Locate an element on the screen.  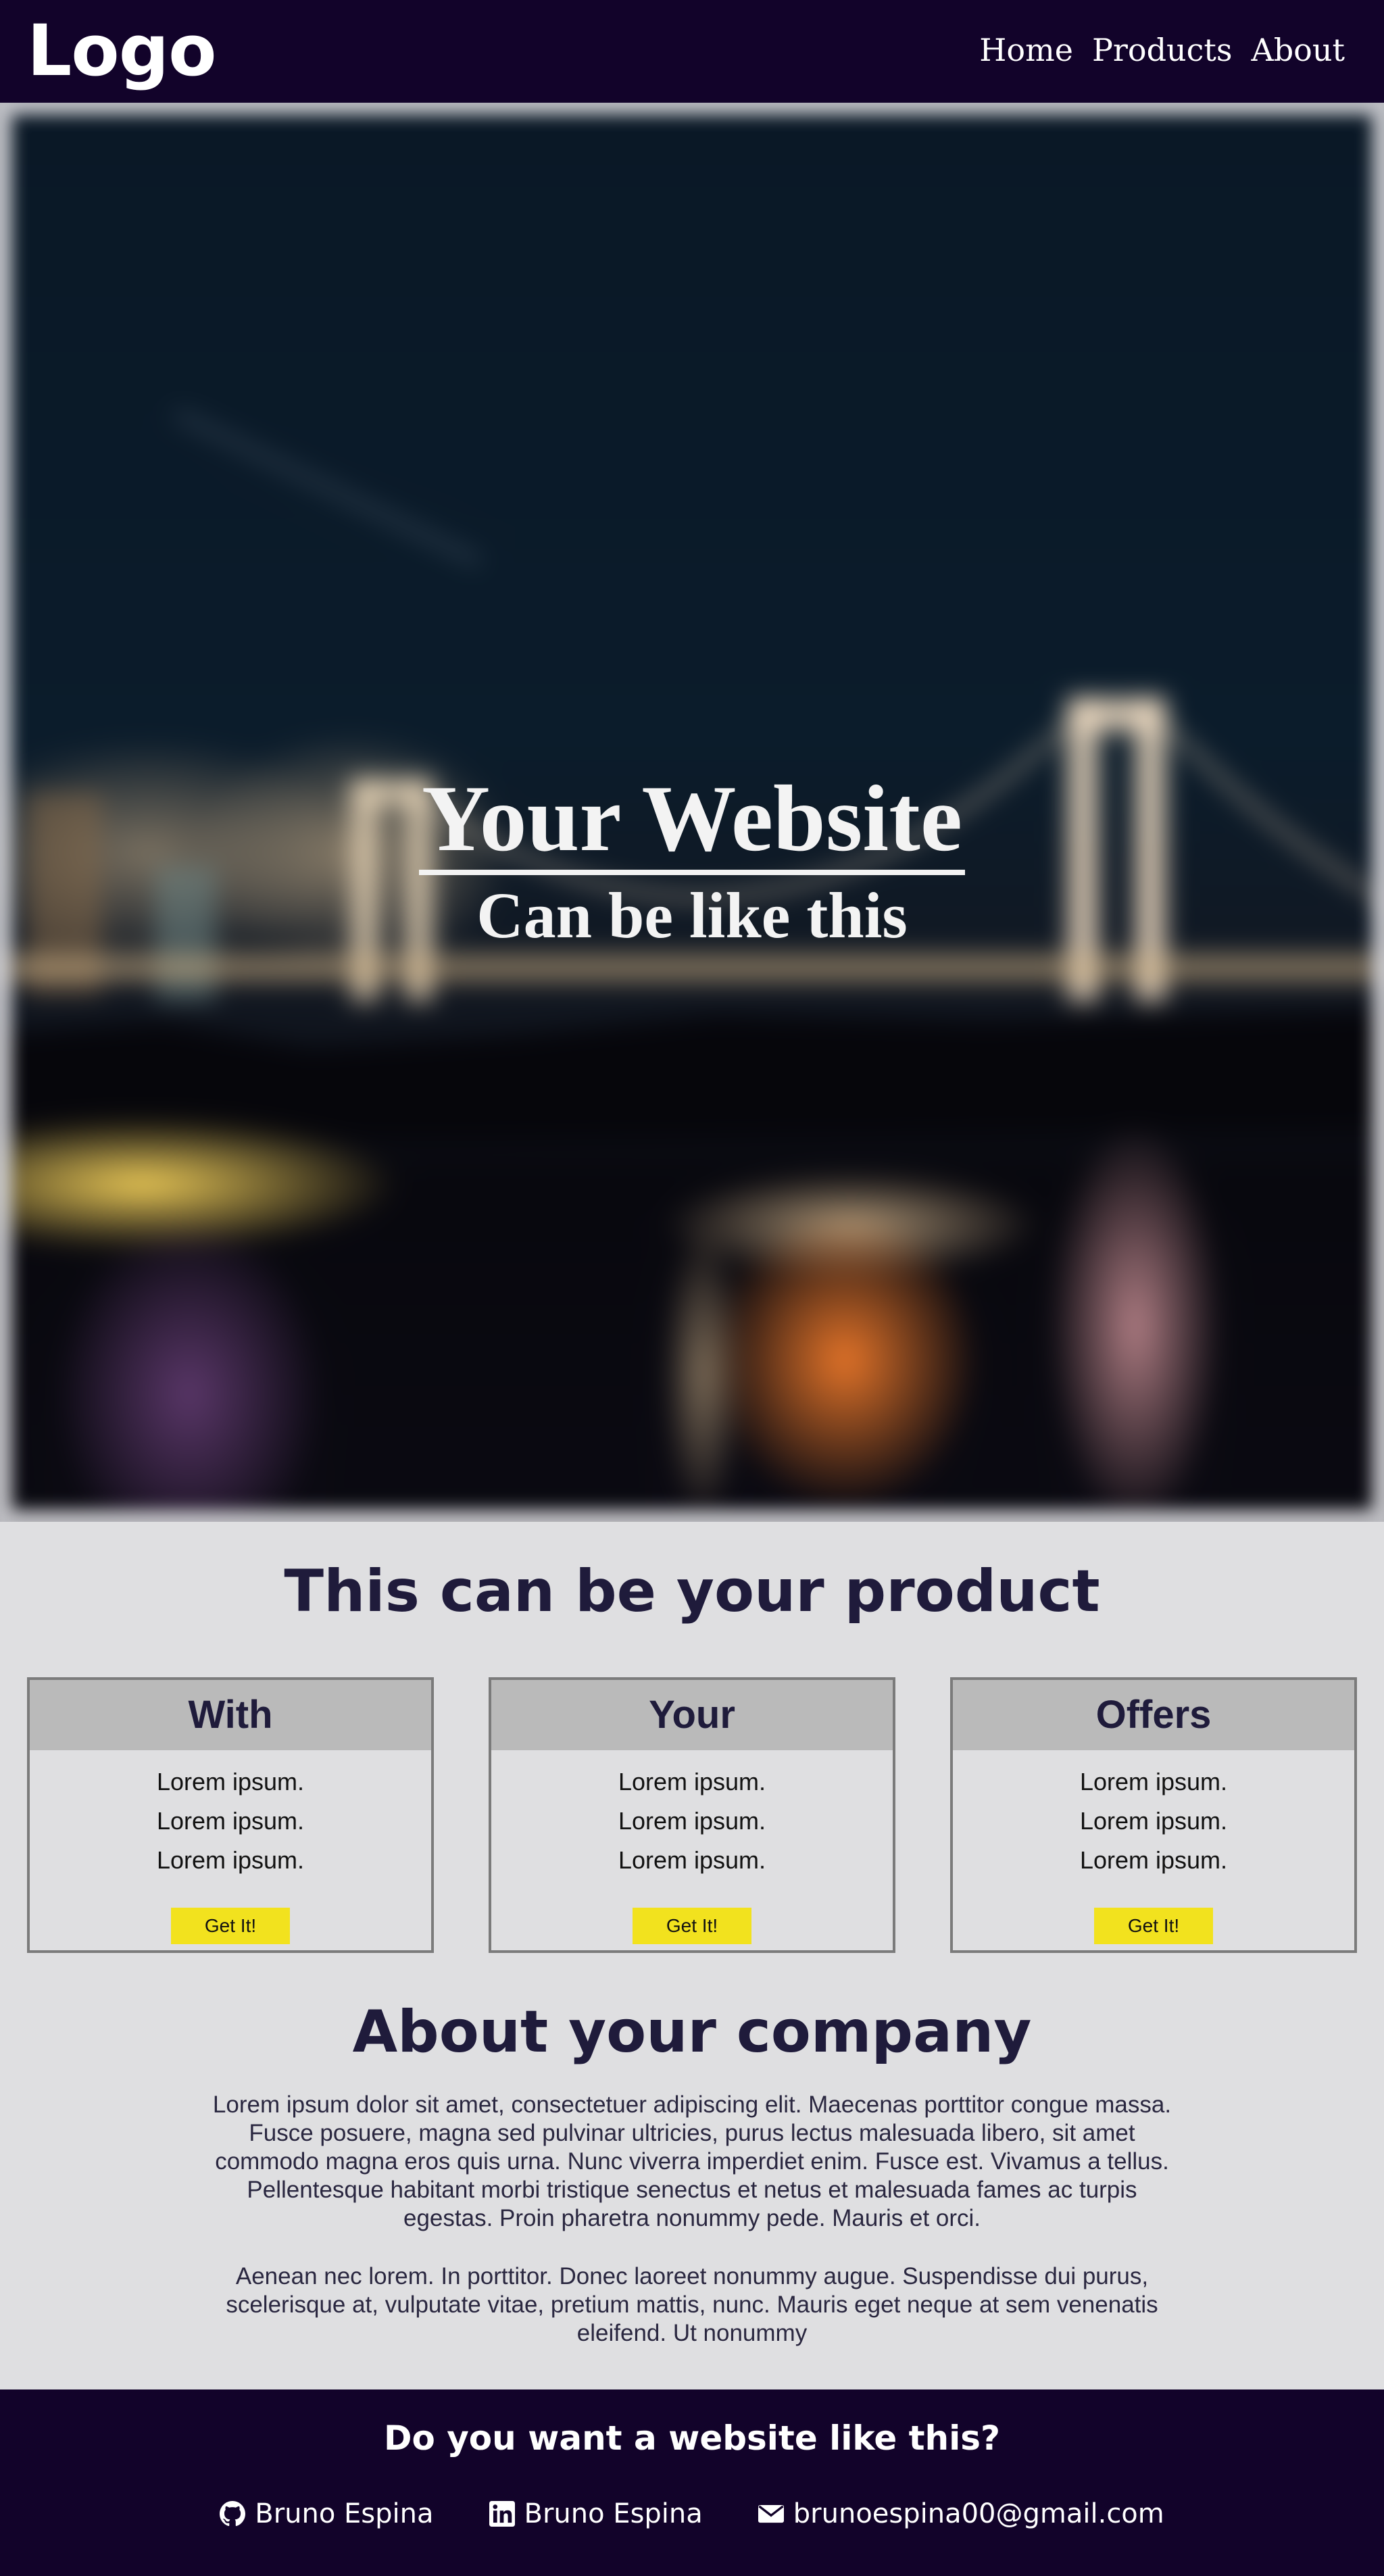
navbar: Logo Home Products About is located at coordinates (692, 52).